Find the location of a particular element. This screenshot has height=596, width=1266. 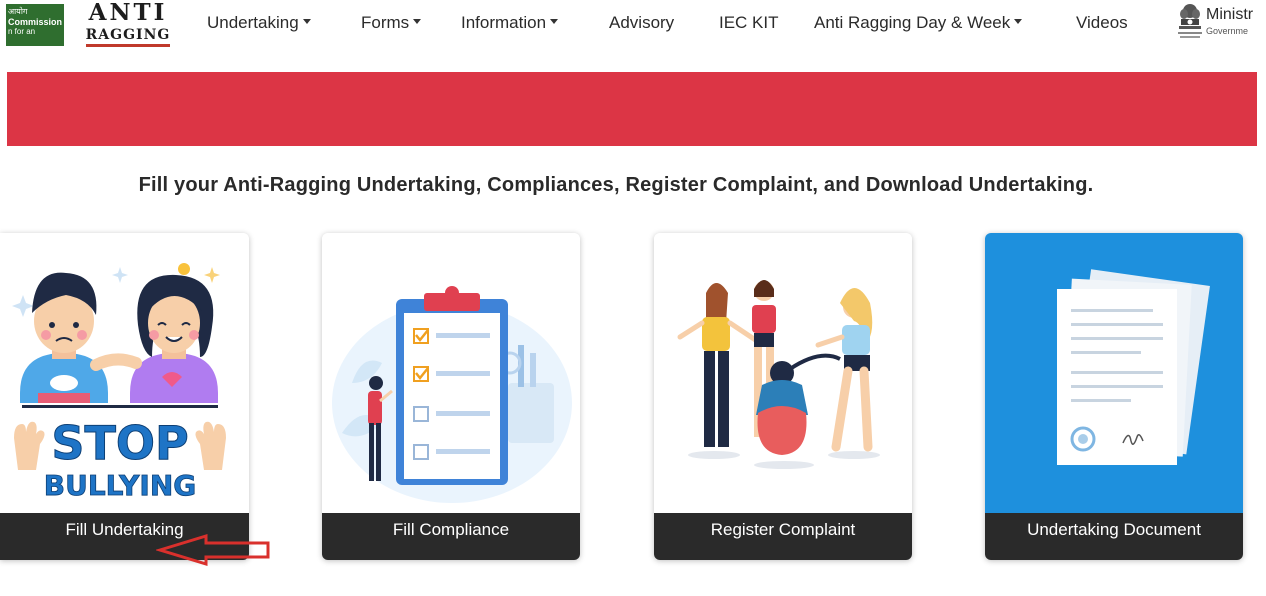

nav-iec-kit-label: IEC KIT is located at coordinates (749, 22).